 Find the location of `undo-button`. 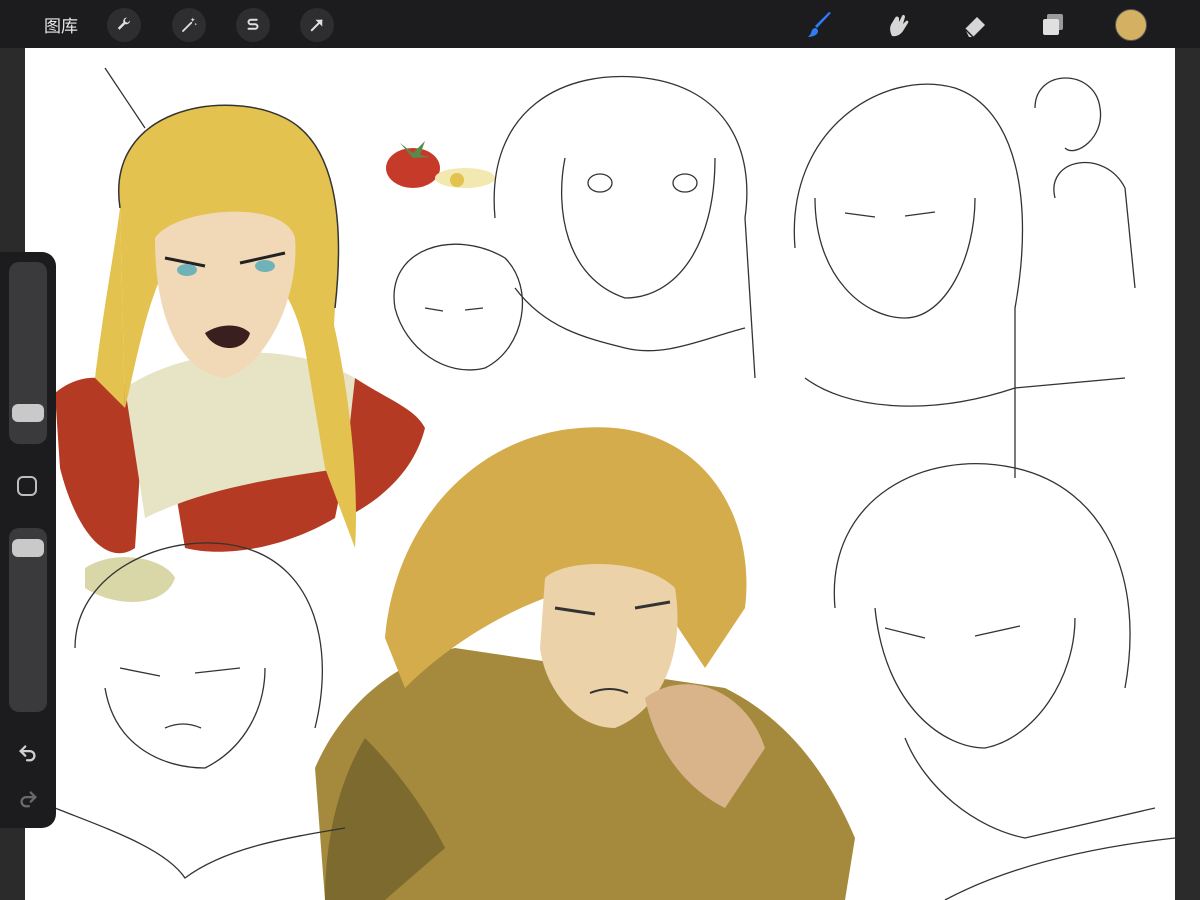

undo-button is located at coordinates (28, 752).